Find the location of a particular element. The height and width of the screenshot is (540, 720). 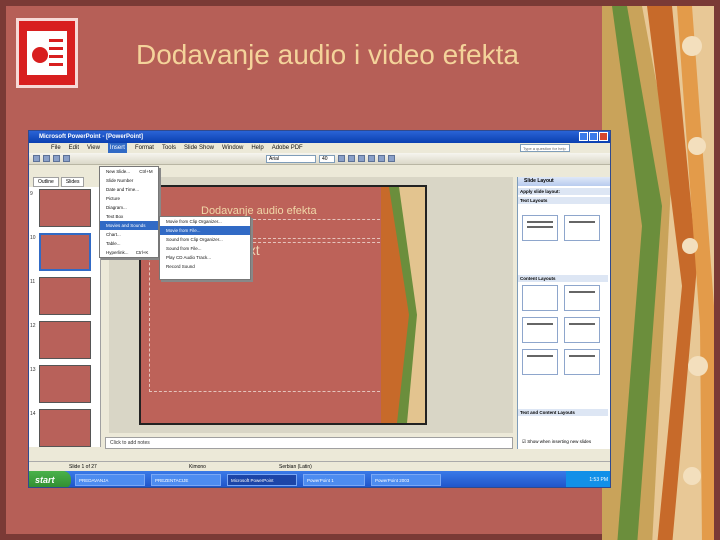

minimize-icon is located at coordinates (583, 136).